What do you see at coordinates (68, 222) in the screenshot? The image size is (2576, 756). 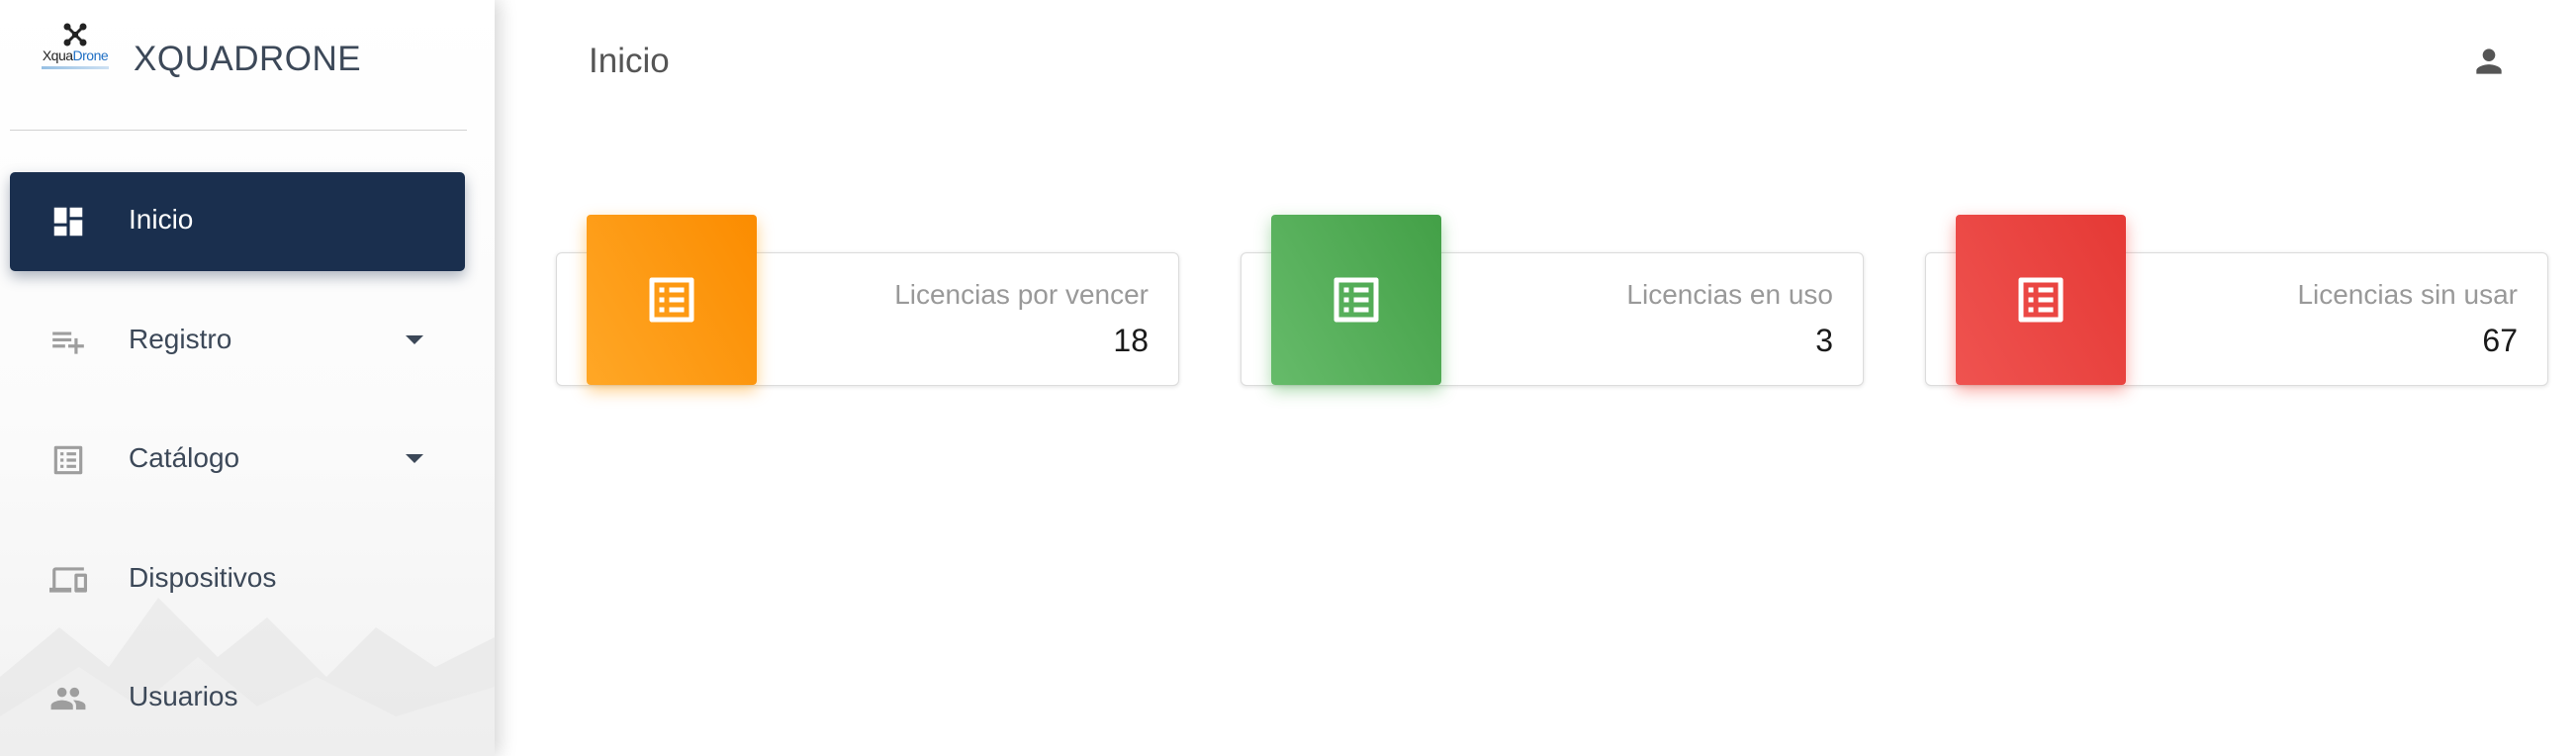 I see `dashboard-icon` at bounding box center [68, 222].